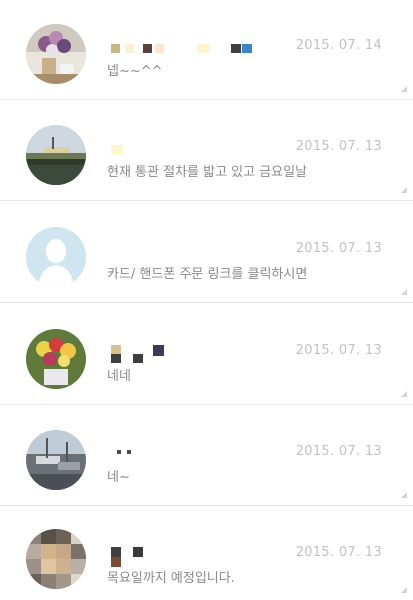  What do you see at coordinates (207, 274) in the screenshot?
I see `message-preview: 카드/ 핸드폰 주문 링크를 클릭하시면` at bounding box center [207, 274].